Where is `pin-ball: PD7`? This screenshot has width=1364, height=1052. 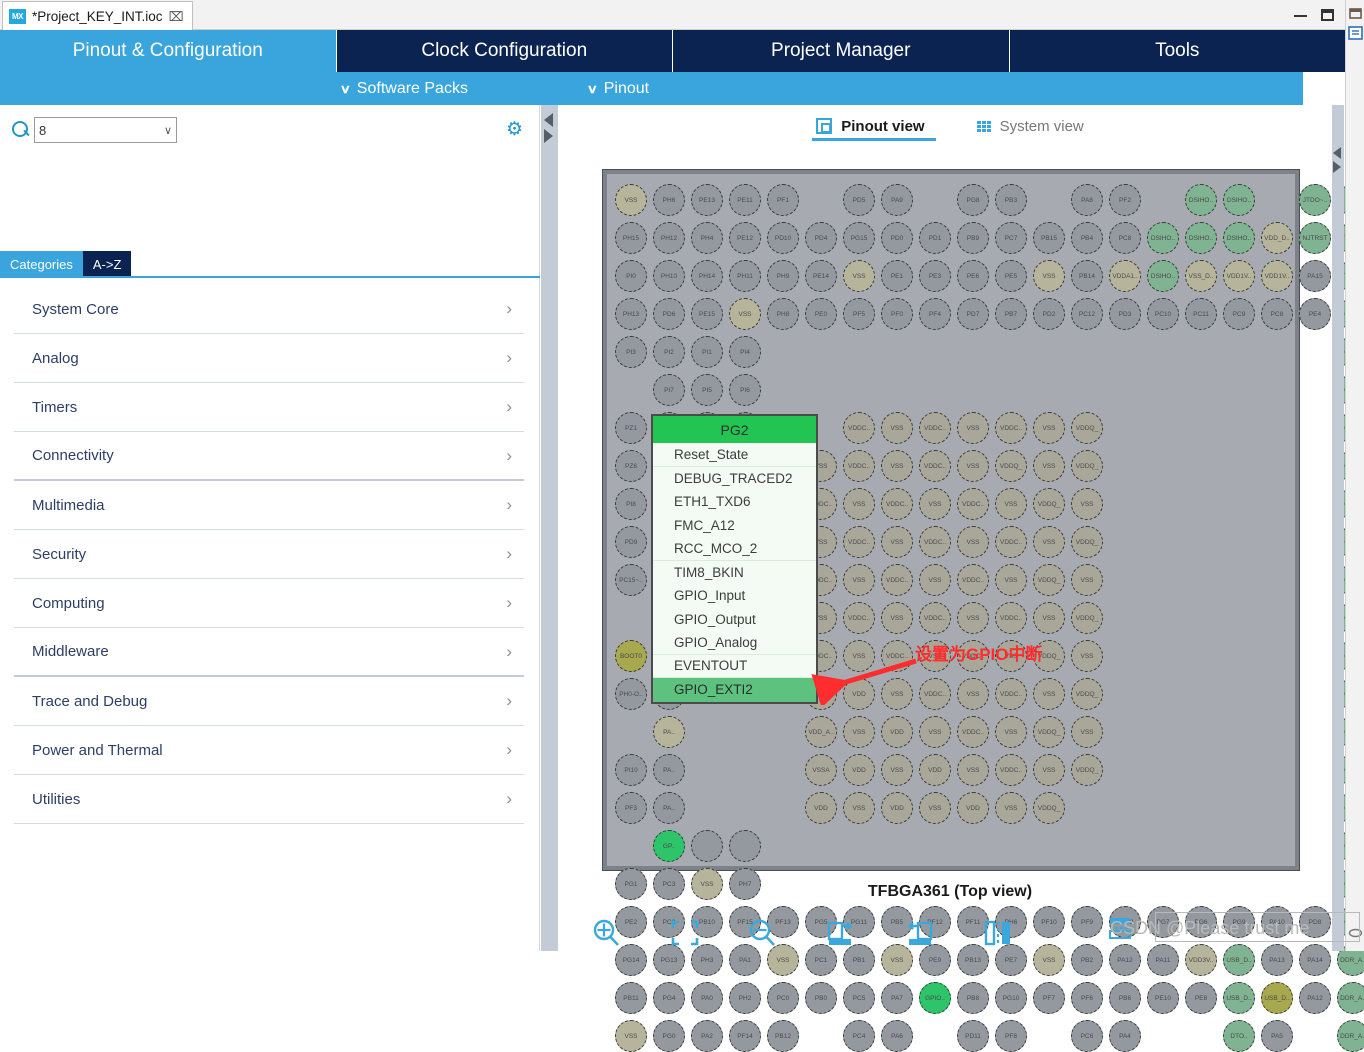
pin-ball: PD7 is located at coordinates (973, 314).